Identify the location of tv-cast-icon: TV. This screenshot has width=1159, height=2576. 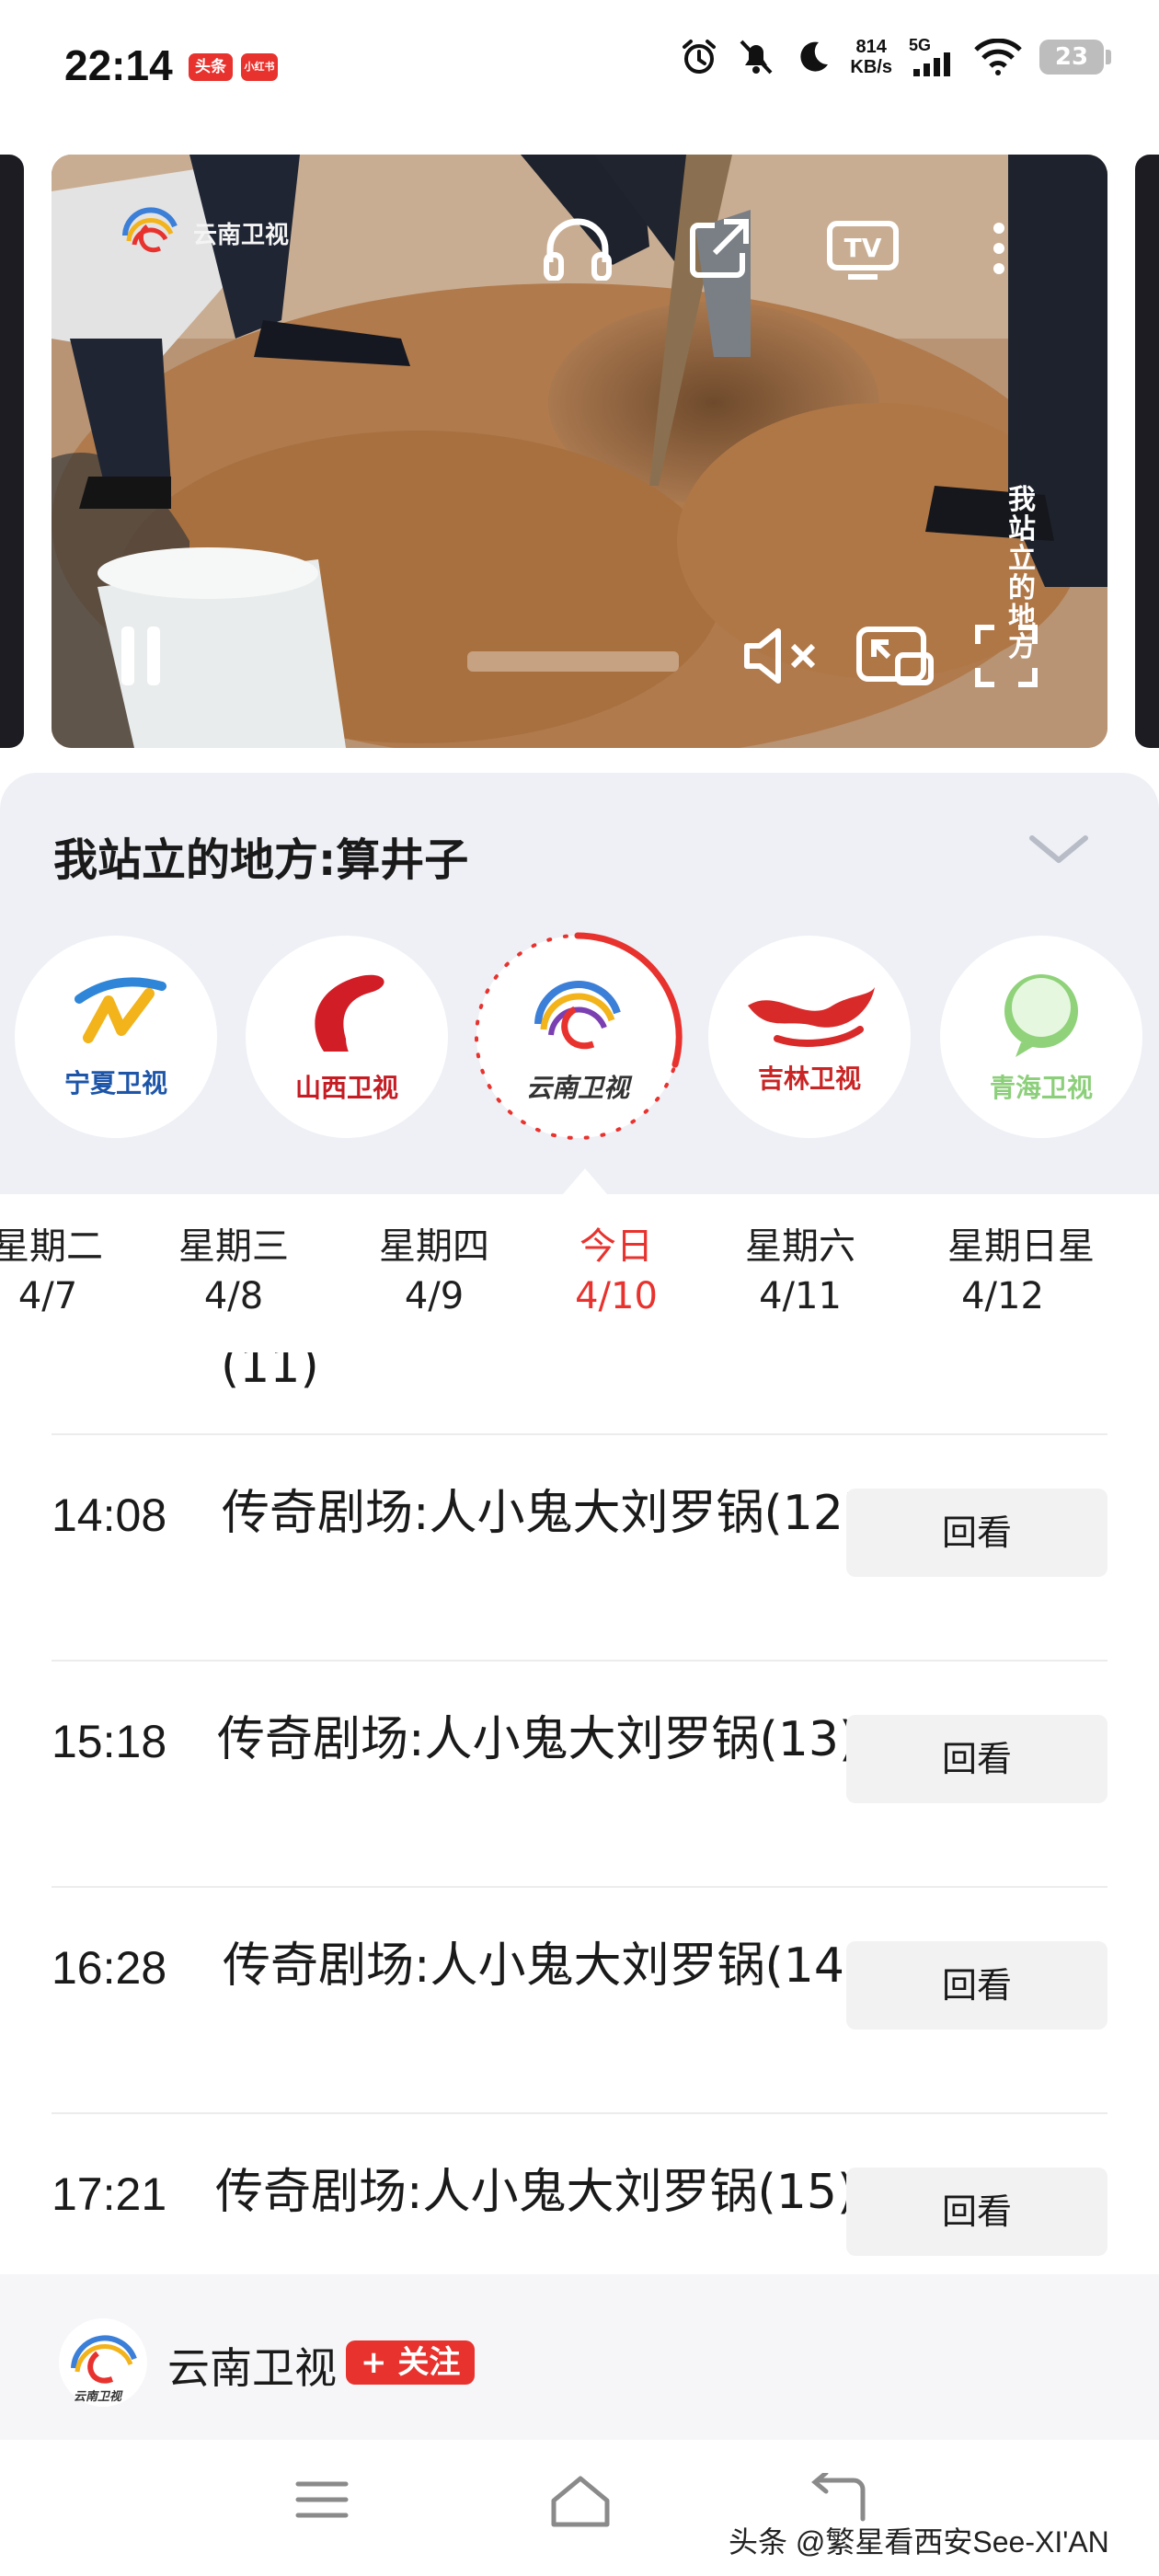
(863, 251).